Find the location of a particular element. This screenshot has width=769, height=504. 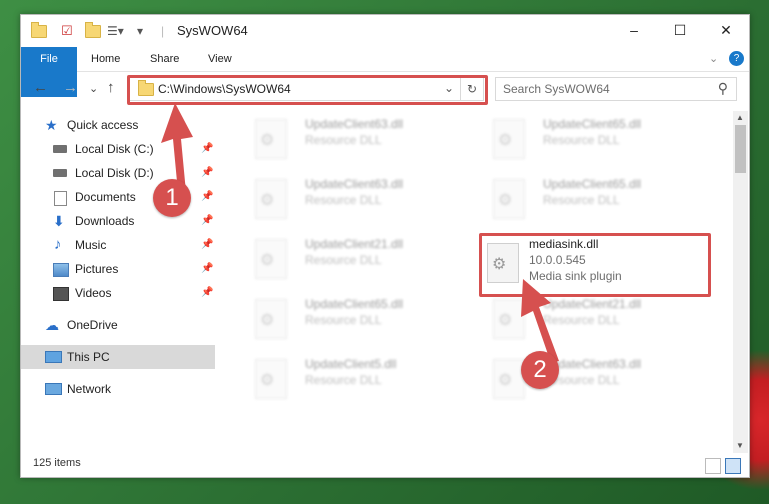

minimize-button: – is located at coordinates (634, 30).